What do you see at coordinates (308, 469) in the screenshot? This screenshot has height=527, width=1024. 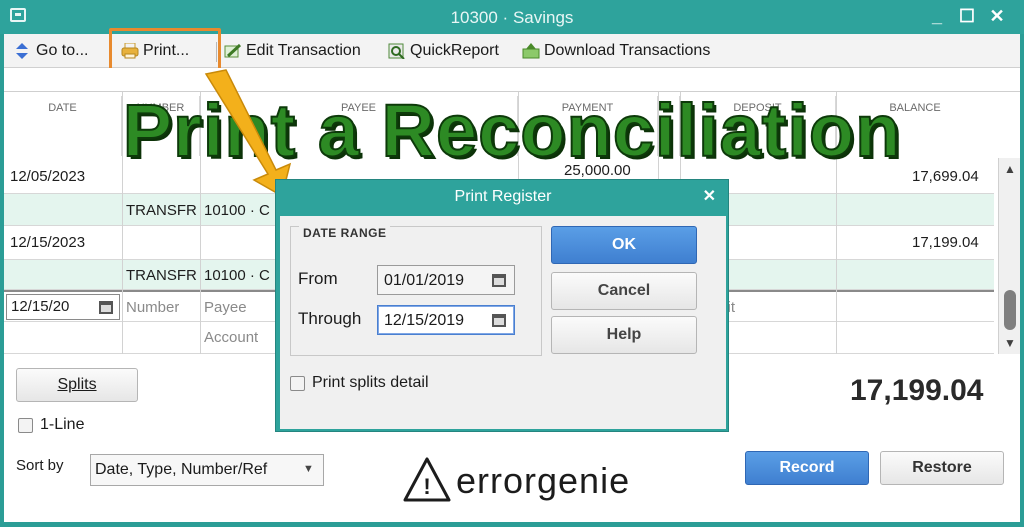 I see `chevron-down-icon: ▼` at bounding box center [308, 469].